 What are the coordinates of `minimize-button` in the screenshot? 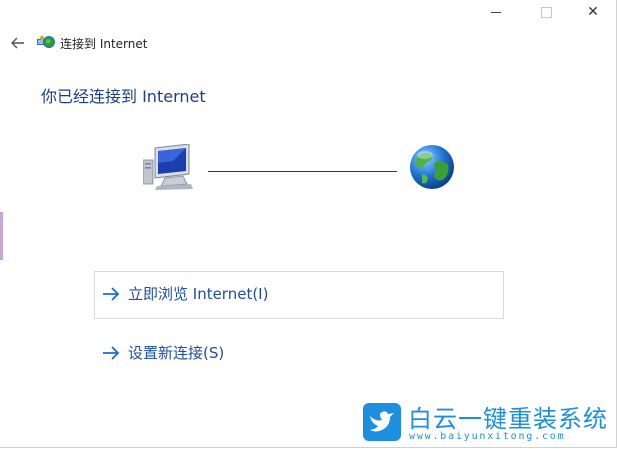 It's located at (496, 12).